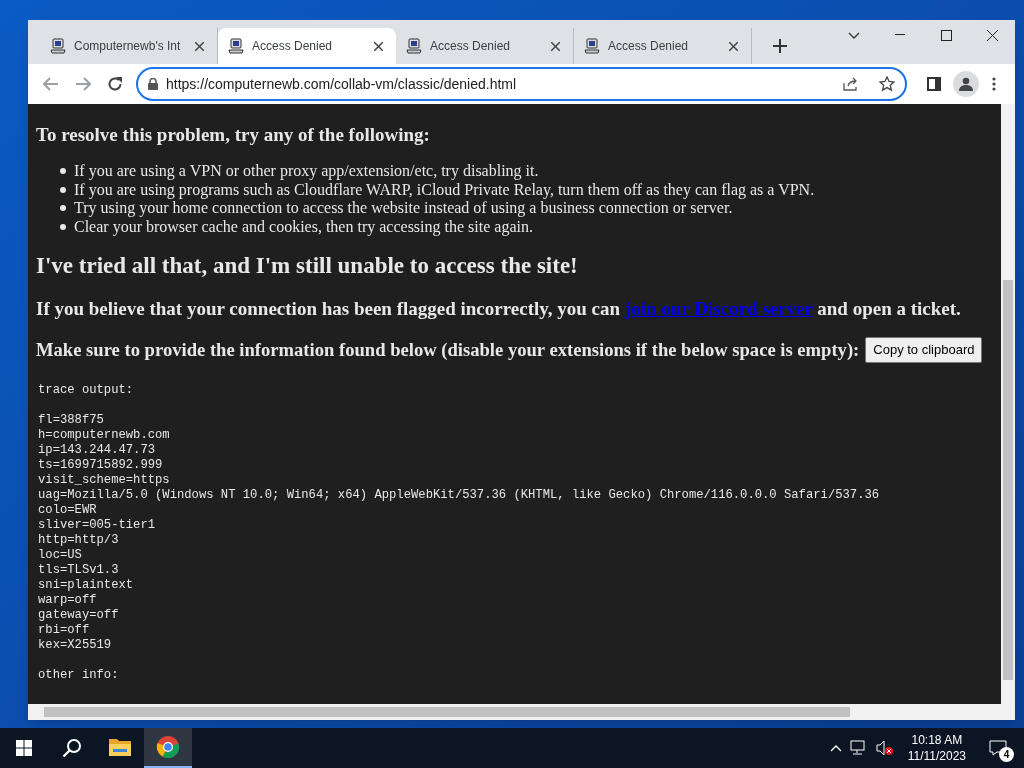  Describe the element at coordinates (78, 540) in the screenshot. I see `trace-line: http=http/3` at that location.